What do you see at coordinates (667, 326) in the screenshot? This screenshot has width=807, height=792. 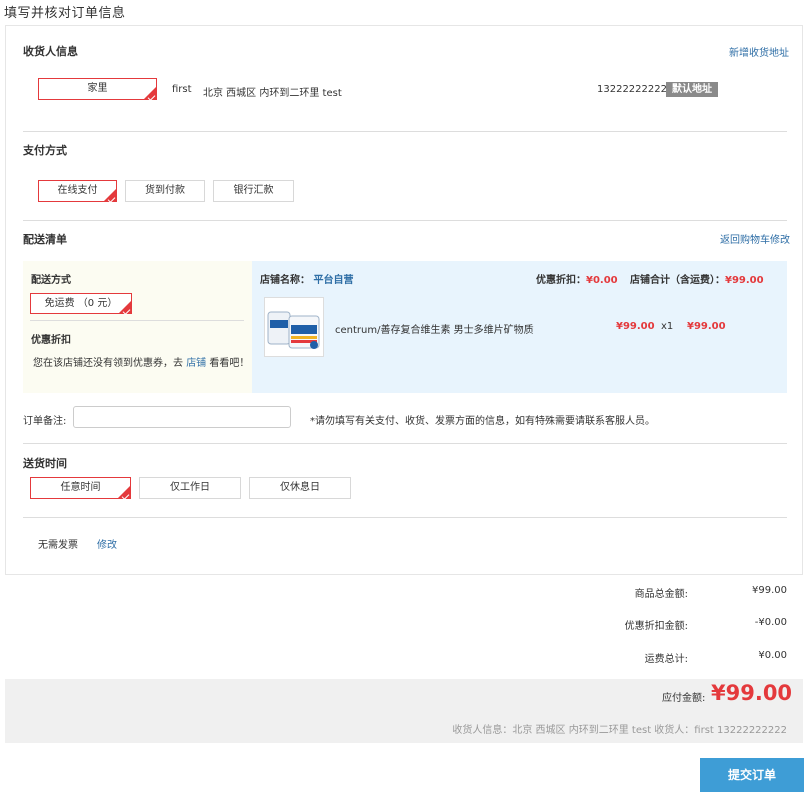 I see `product-quantity: x1` at bounding box center [667, 326].